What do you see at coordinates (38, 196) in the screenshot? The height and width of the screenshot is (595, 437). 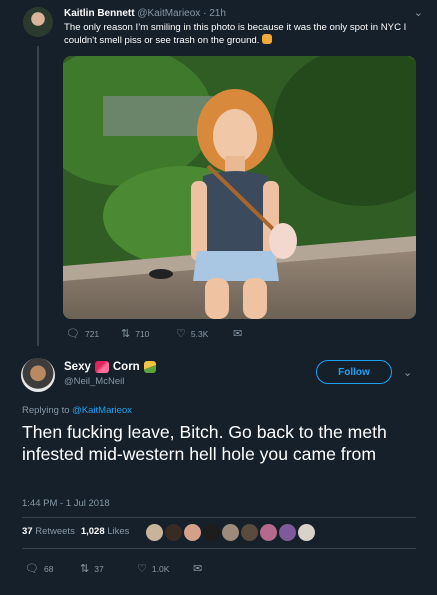 I see `thread-connector` at bounding box center [38, 196].